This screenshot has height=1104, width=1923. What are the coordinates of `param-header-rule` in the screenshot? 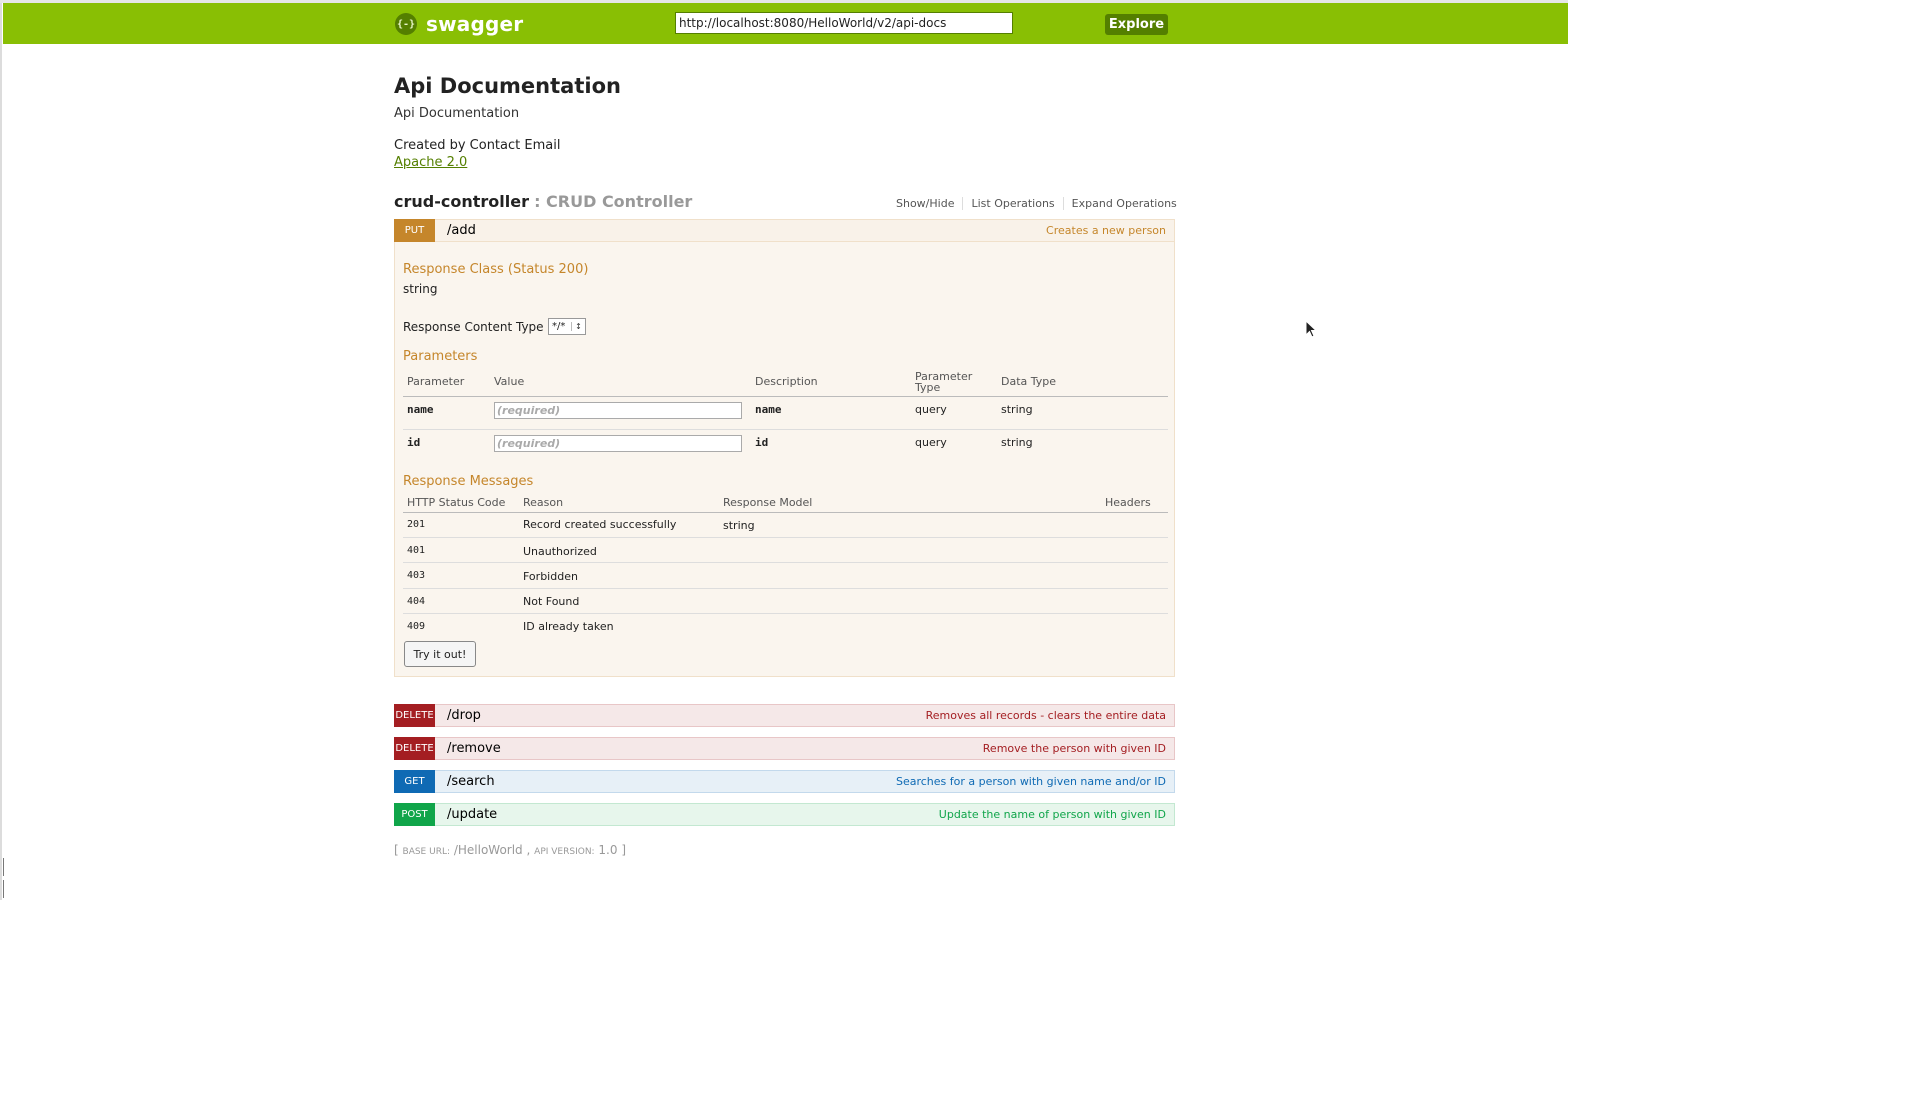 It's located at (785, 396).